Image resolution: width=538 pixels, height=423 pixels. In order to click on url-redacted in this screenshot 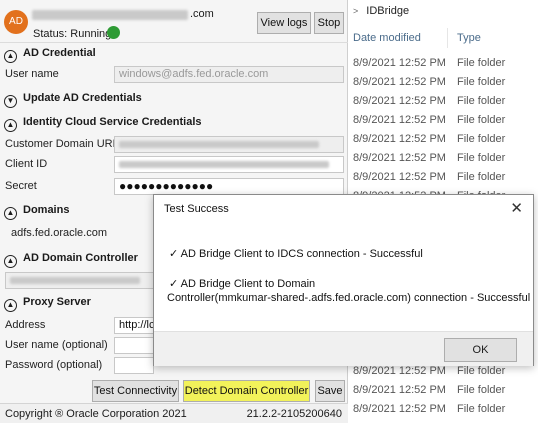, I will do `click(219, 144)`.